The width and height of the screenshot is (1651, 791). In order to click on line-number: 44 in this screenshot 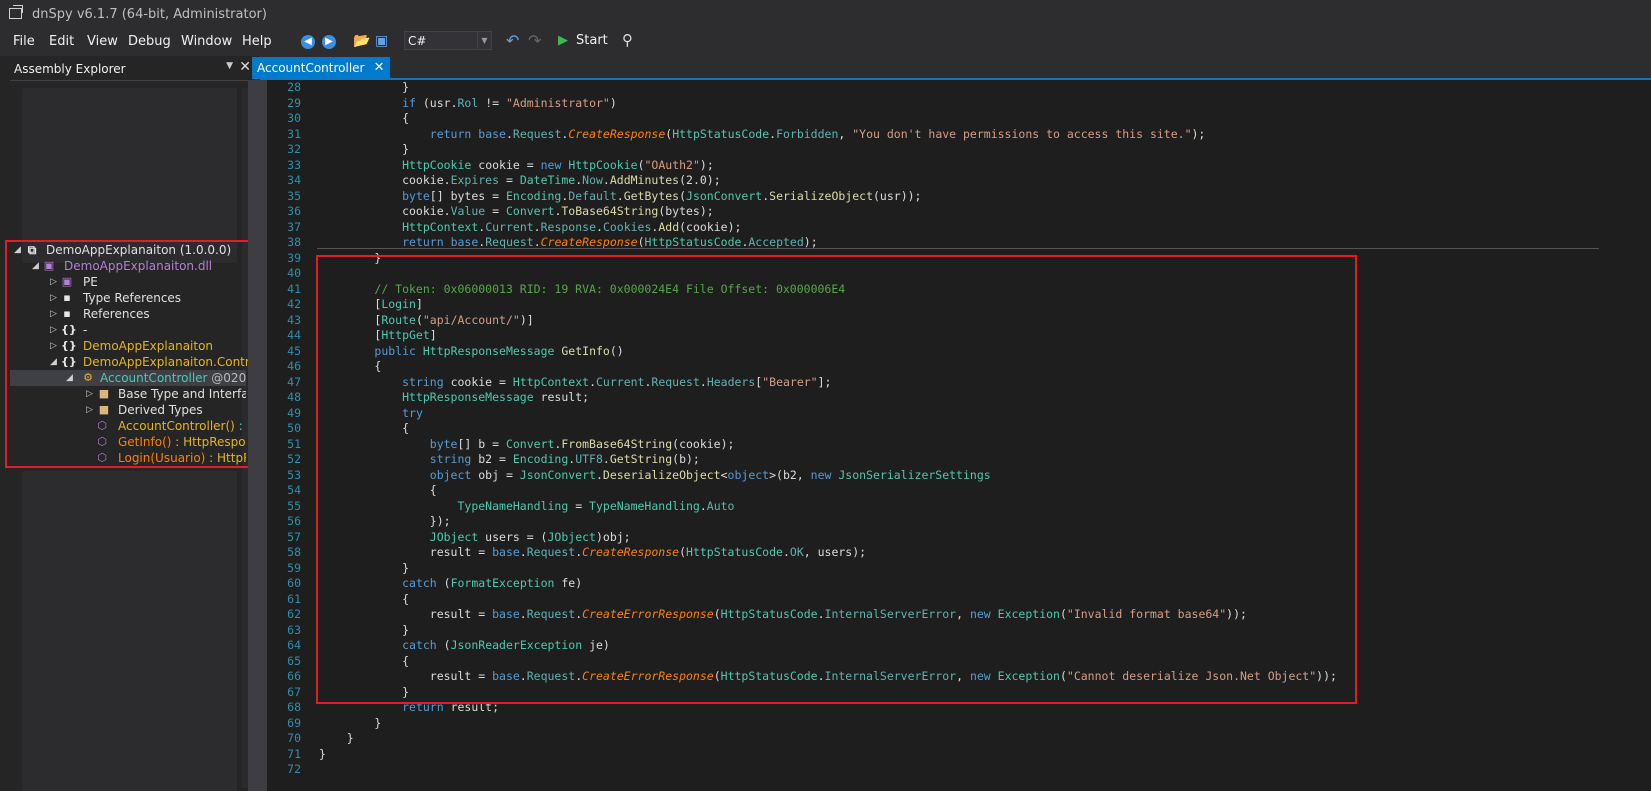, I will do `click(294, 335)`.